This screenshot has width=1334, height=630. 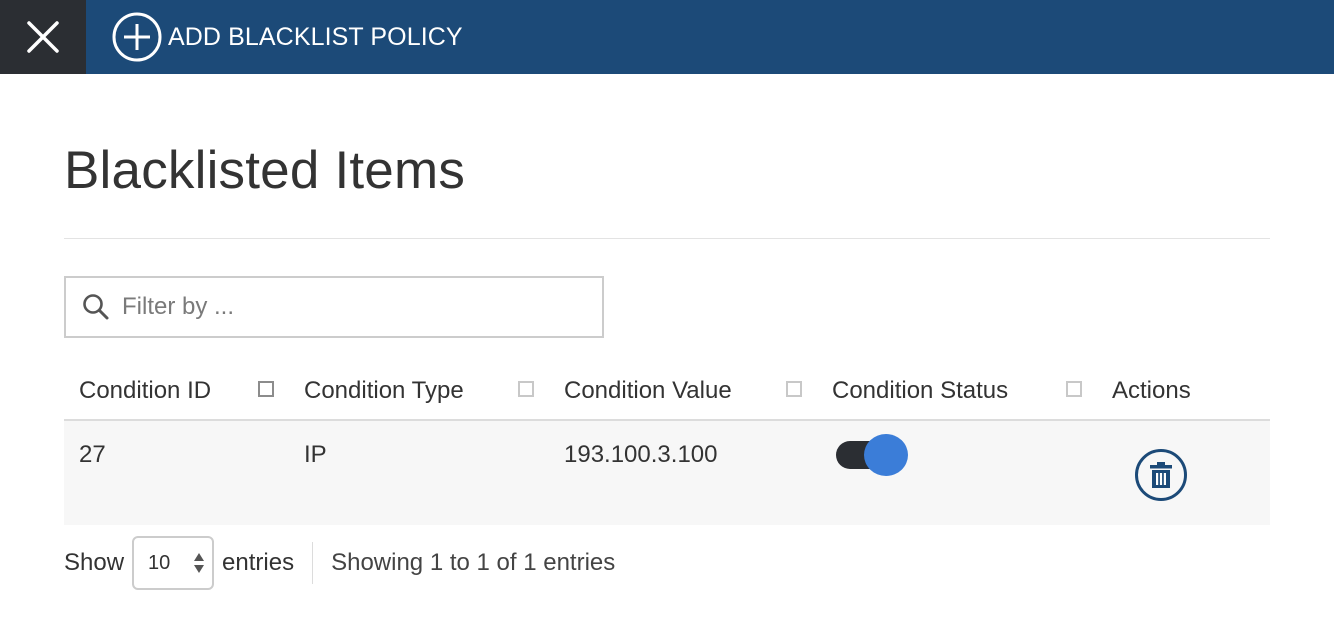 I want to click on column-header-actions: Actions, so click(x=1151, y=390).